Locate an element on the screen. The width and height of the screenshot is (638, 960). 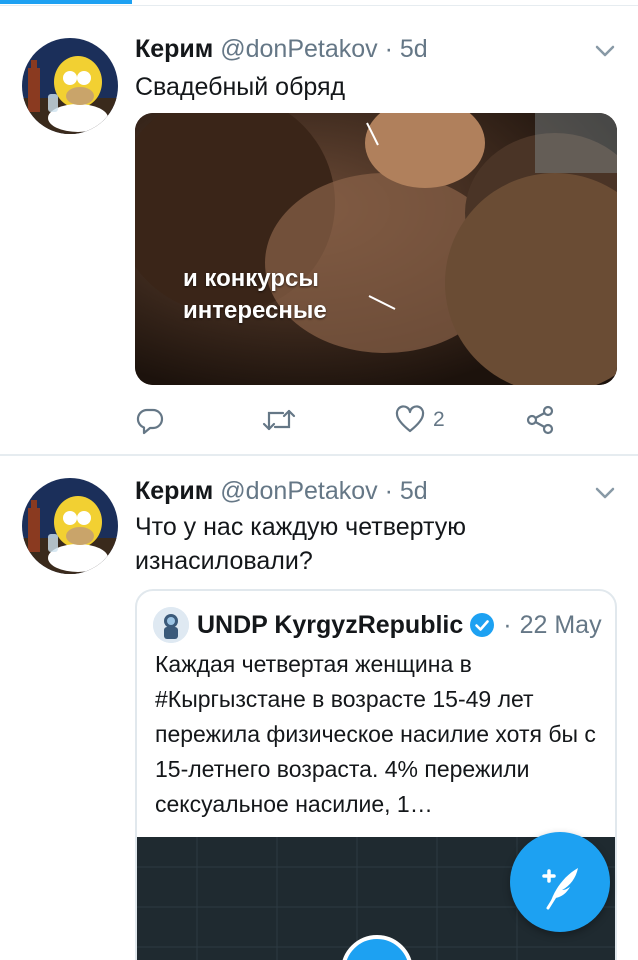
retweet-button is located at coordinates (279, 420).